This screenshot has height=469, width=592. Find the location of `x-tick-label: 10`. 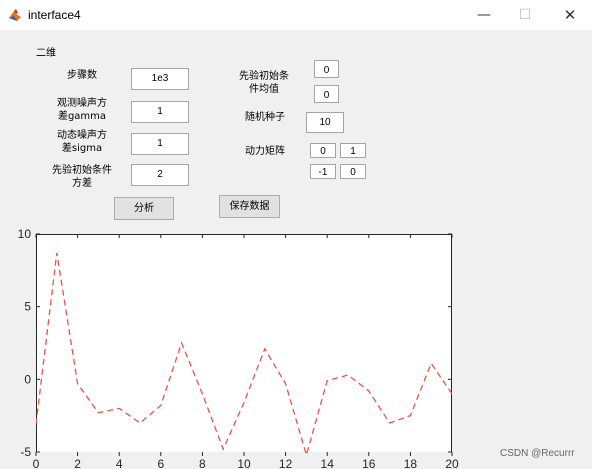

x-tick-label: 10 is located at coordinates (244, 463).